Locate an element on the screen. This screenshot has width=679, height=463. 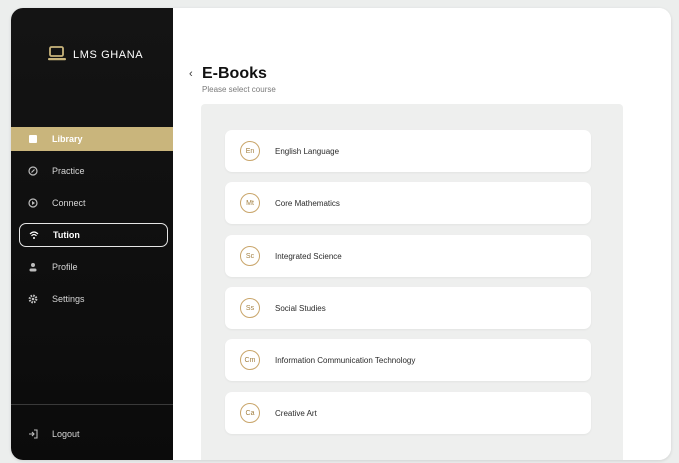
course-item-english-language: En English Language is located at coordinates (408, 151).